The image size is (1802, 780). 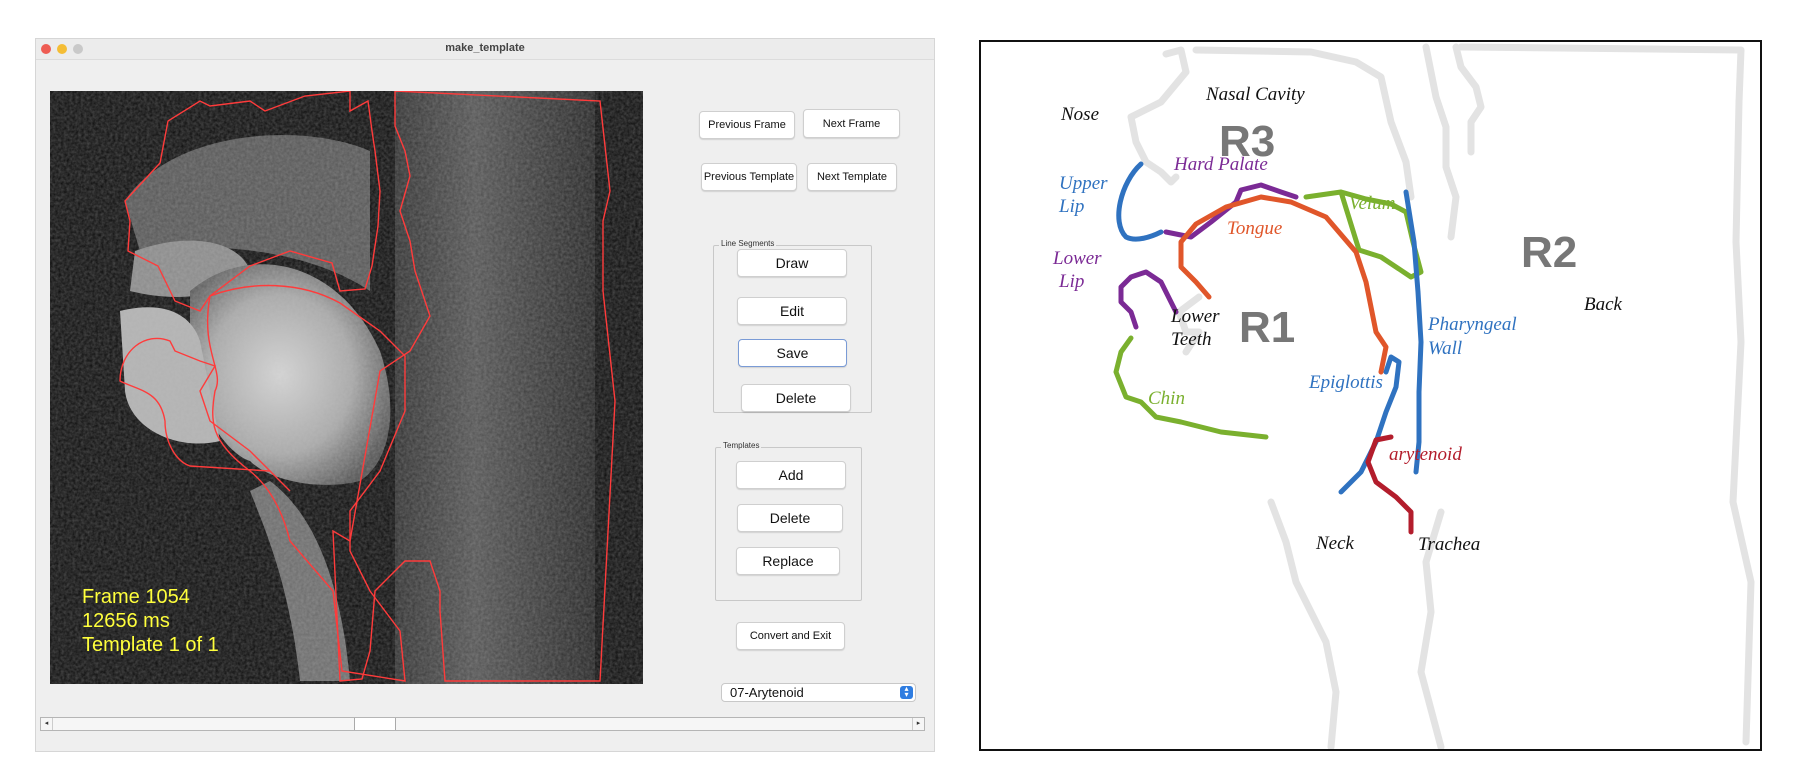 I want to click on add-template-button: Add, so click(x=791, y=475).